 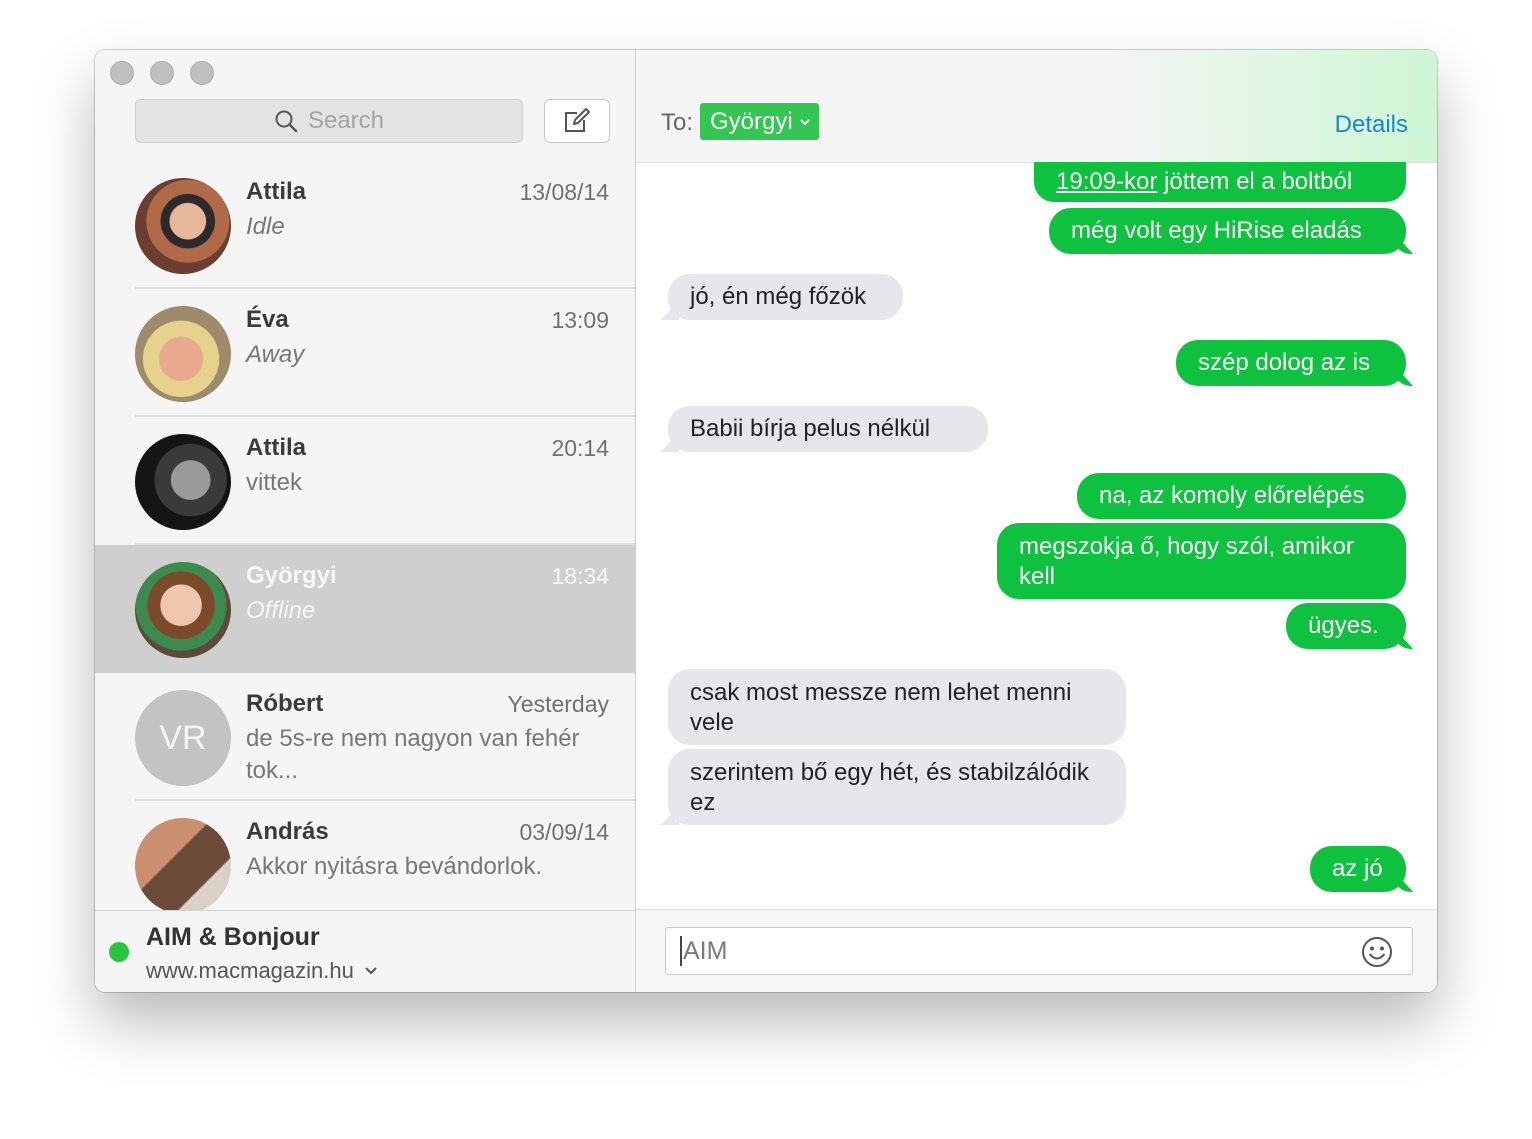 I want to click on compose-button, so click(x=577, y=121).